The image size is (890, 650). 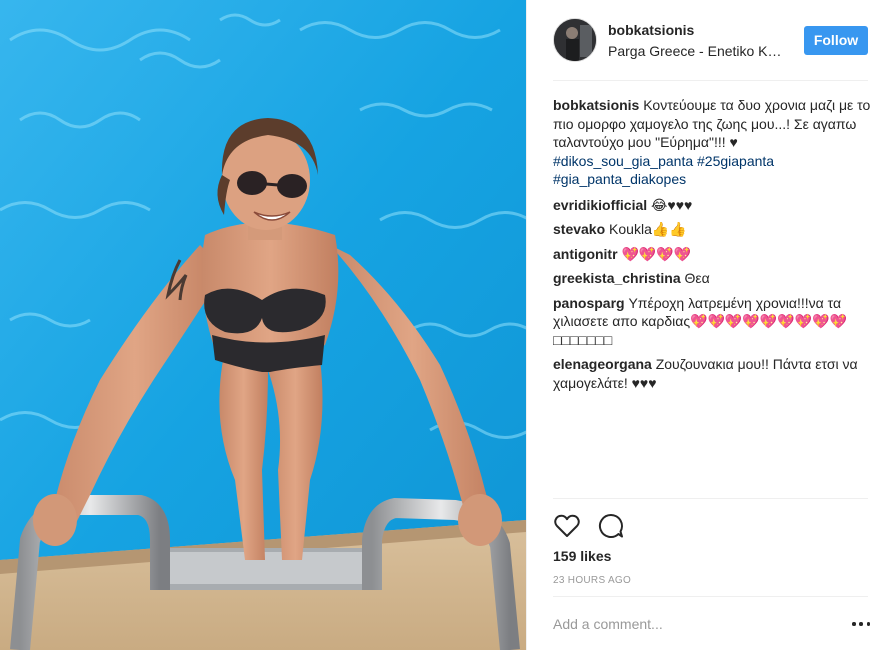 What do you see at coordinates (712, 205) in the screenshot?
I see `comment-item: evridikiofficial 😂♥♥♥` at bounding box center [712, 205].